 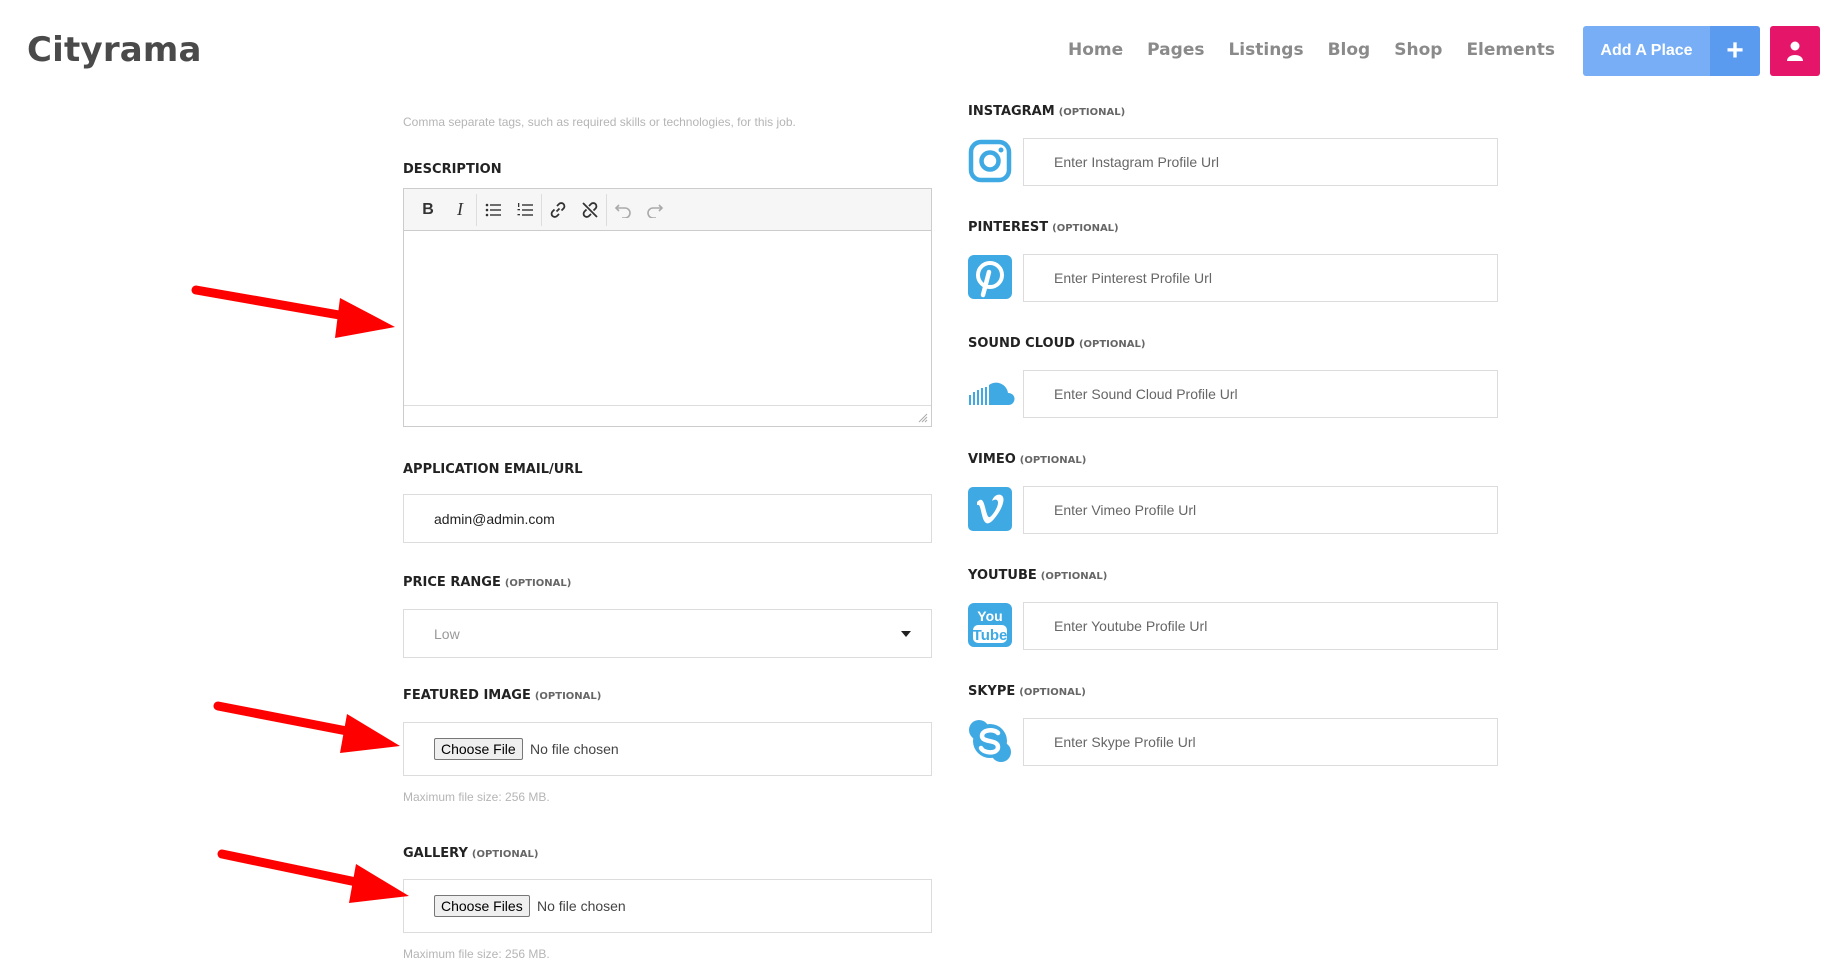 I want to click on youtube-url-input: Enter Youtube Profile Url, so click(x=1260, y=626).